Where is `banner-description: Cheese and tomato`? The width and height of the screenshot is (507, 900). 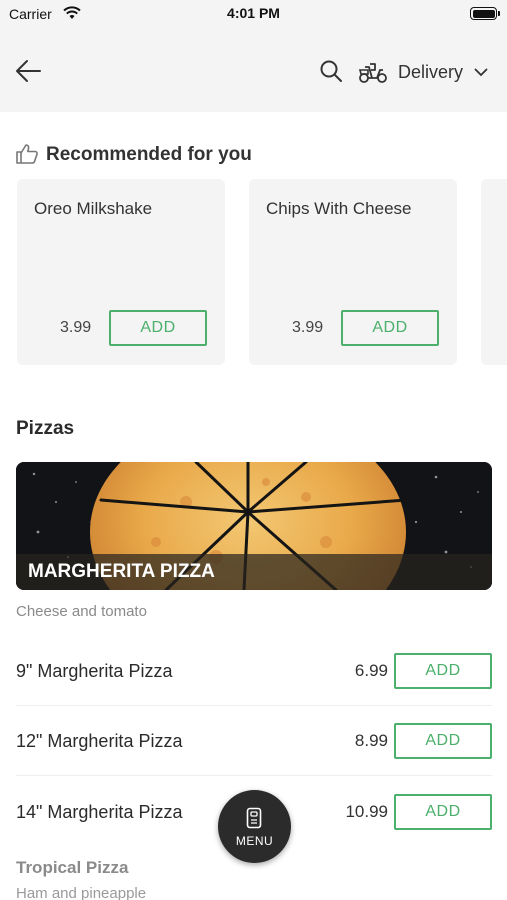
banner-description: Cheese and tomato is located at coordinates (81, 611).